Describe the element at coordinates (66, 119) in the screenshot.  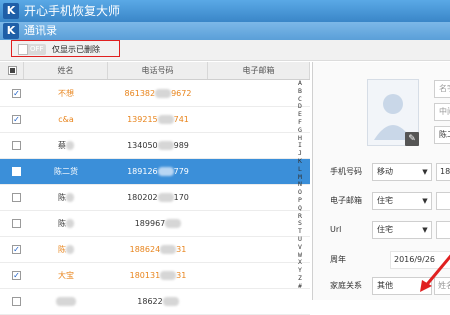
I see `contact-name: c&a` at that location.